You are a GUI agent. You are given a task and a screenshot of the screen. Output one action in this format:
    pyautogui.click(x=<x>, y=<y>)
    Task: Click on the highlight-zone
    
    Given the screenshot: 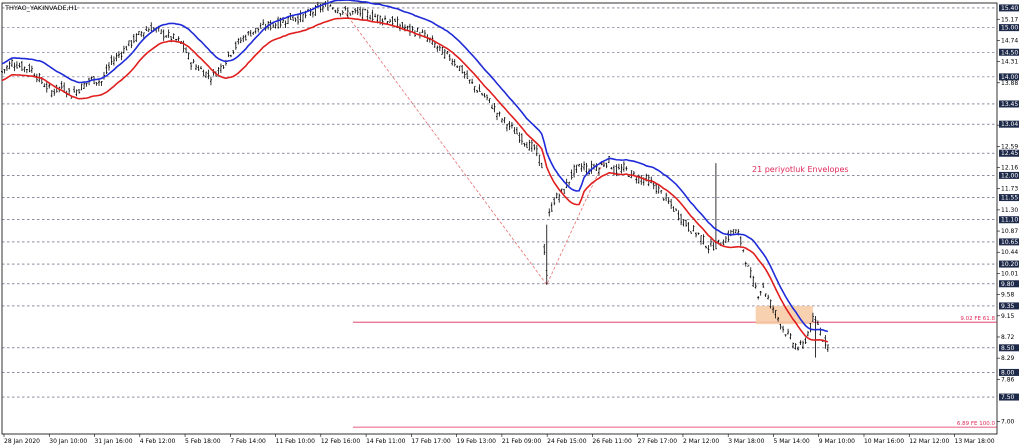 What is the action you would take?
    pyautogui.click(x=784, y=315)
    